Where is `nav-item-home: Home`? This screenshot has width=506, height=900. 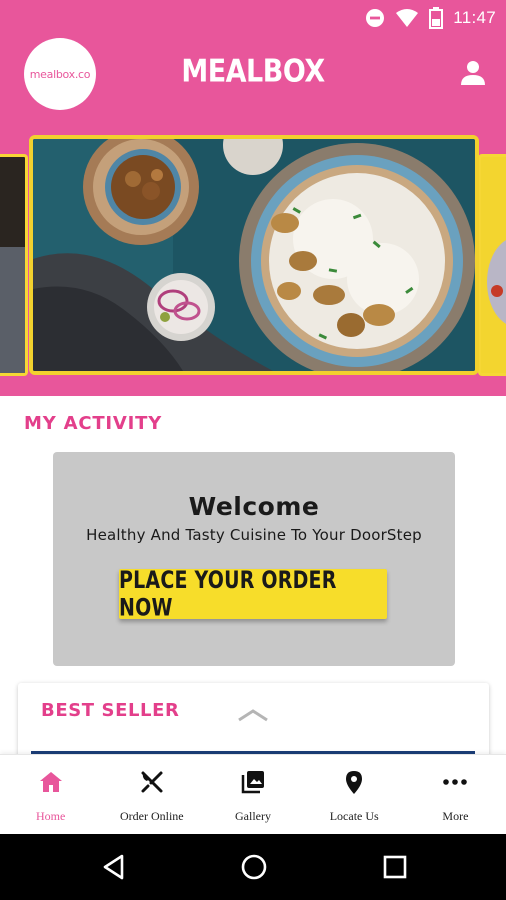 nav-item-home: Home is located at coordinates (50, 794).